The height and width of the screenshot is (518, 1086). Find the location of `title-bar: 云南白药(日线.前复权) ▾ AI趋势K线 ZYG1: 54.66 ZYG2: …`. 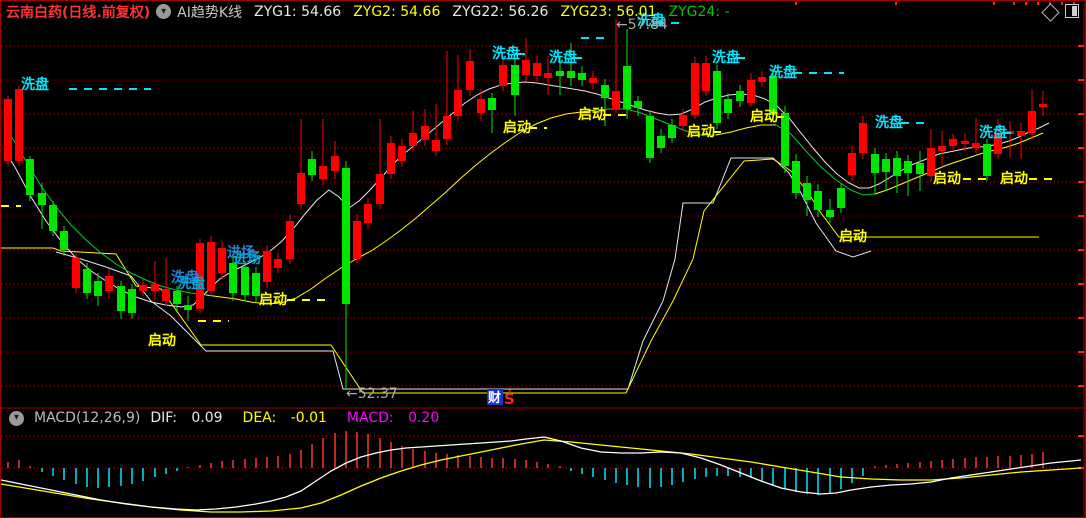

title-bar: 云南白药(日线.前复权) ▾ AI趋势K线 ZYG1: 54.66 ZYG2: … is located at coordinates (543, 11).